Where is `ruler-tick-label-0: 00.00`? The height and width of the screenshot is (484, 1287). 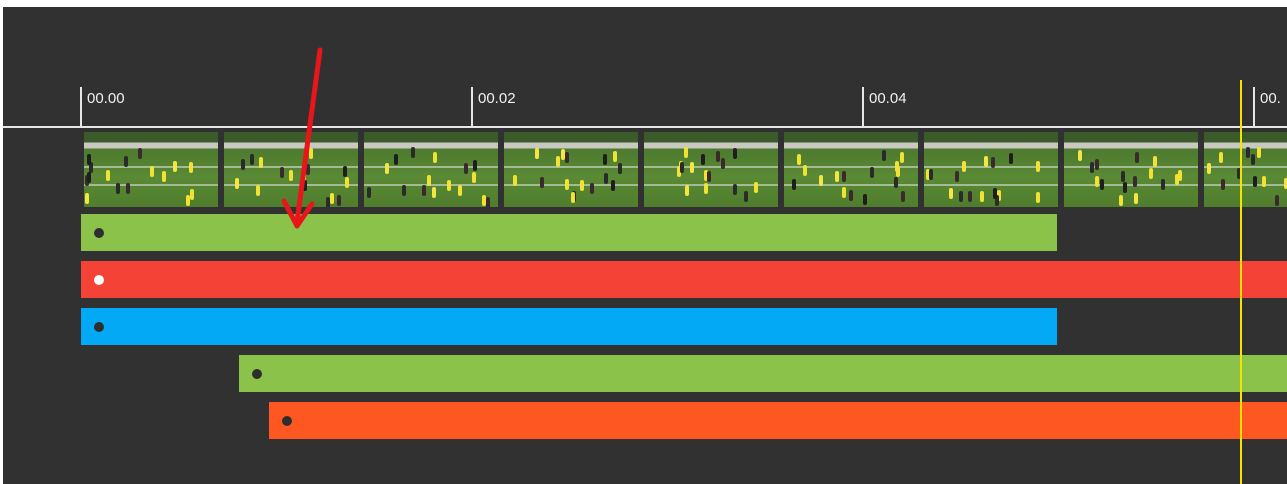
ruler-tick-label-0: 00.00 is located at coordinates (106, 98).